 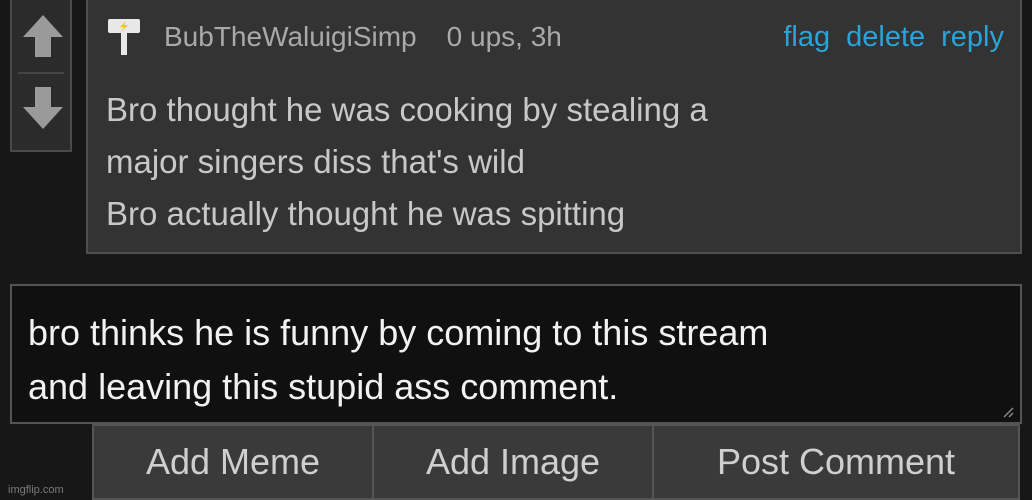 I want to click on comment-actions: flag delete reply, so click(x=893, y=37).